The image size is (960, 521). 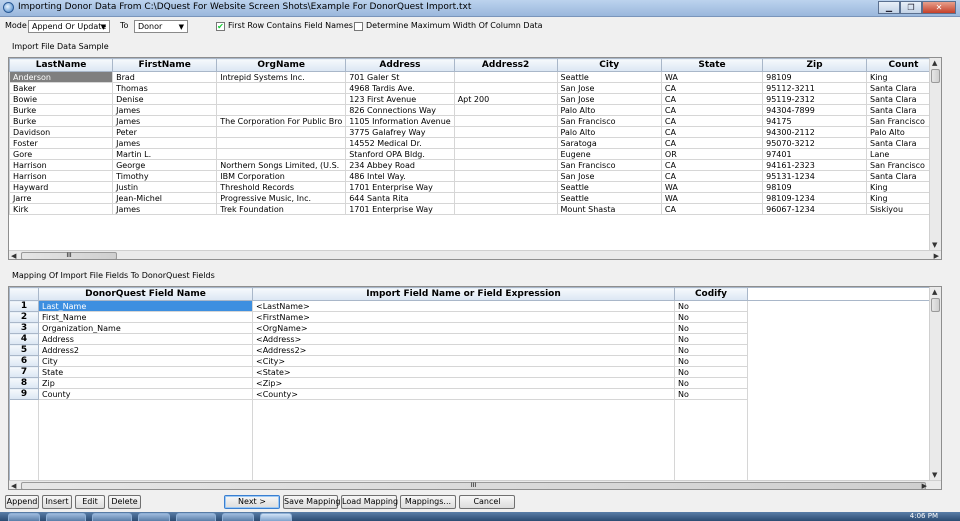 What do you see at coordinates (145, 294) in the screenshot?
I see `mapping-column-header: DonorQuest Field Name` at bounding box center [145, 294].